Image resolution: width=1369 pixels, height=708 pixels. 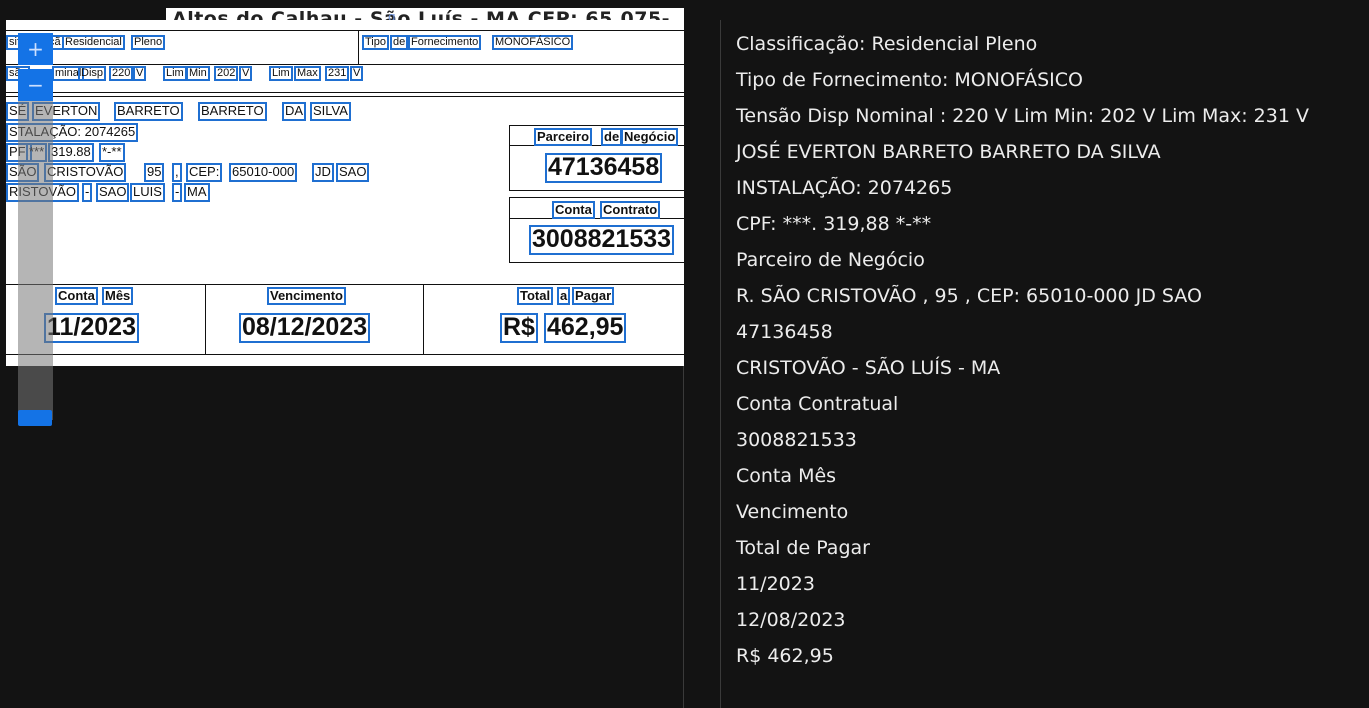 I want to click on field-line: Classificação: Residencial Pleno, so click(x=887, y=44).